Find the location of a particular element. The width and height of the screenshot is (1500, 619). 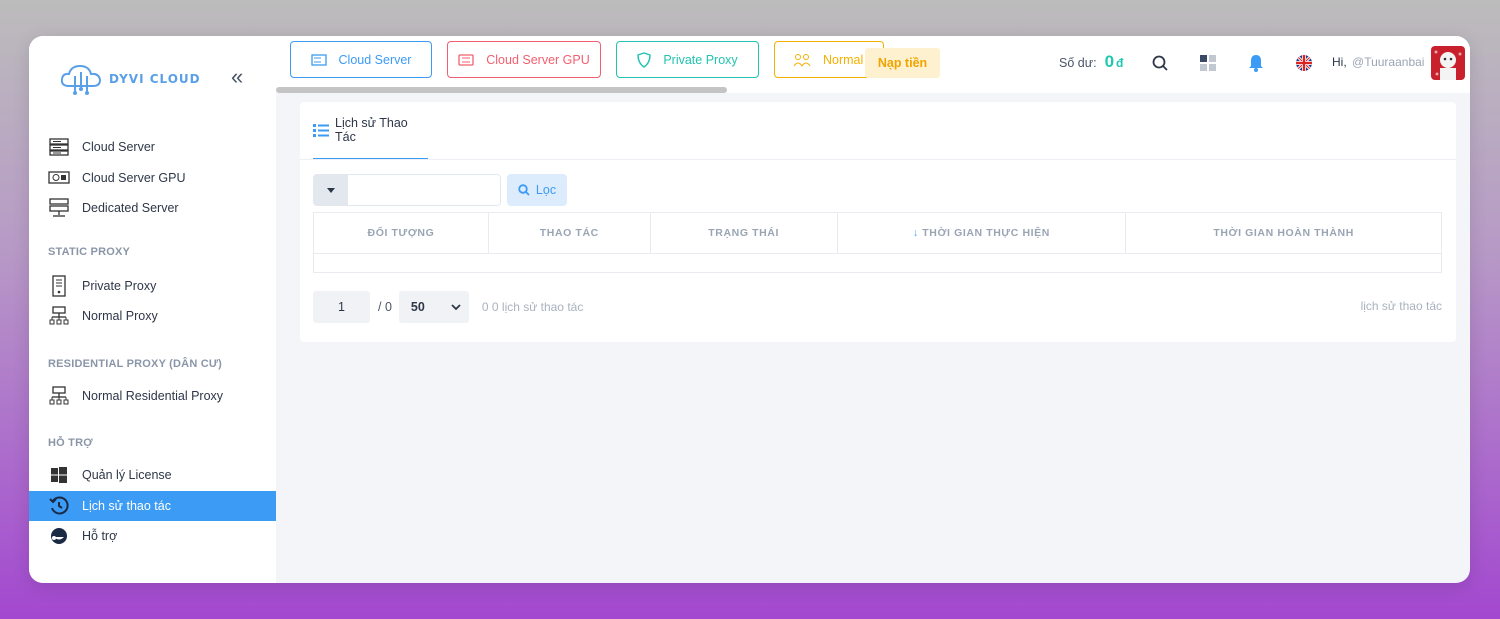

logo-text: DYVI CLOUD is located at coordinates (155, 79).